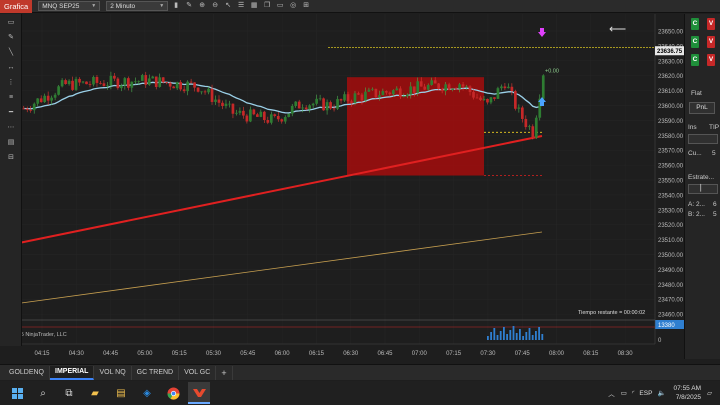  I want to click on account-box, so click(703, 139).